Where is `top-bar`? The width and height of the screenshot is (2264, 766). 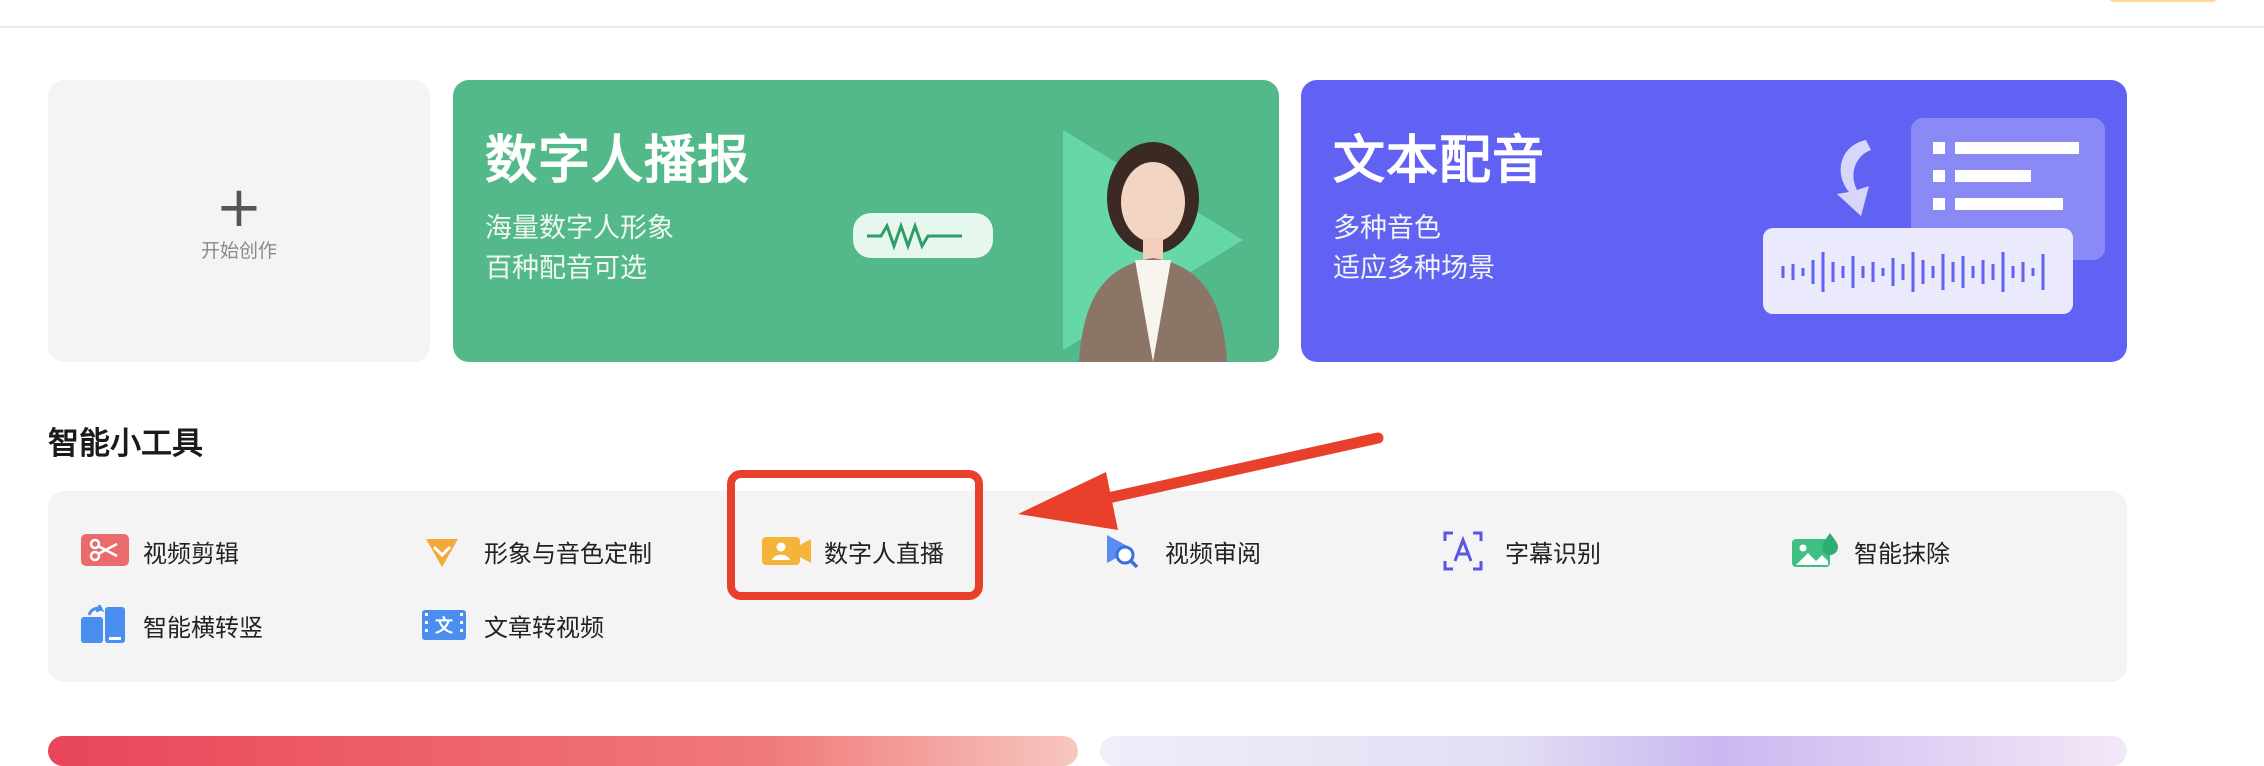
top-bar is located at coordinates (1132, 14).